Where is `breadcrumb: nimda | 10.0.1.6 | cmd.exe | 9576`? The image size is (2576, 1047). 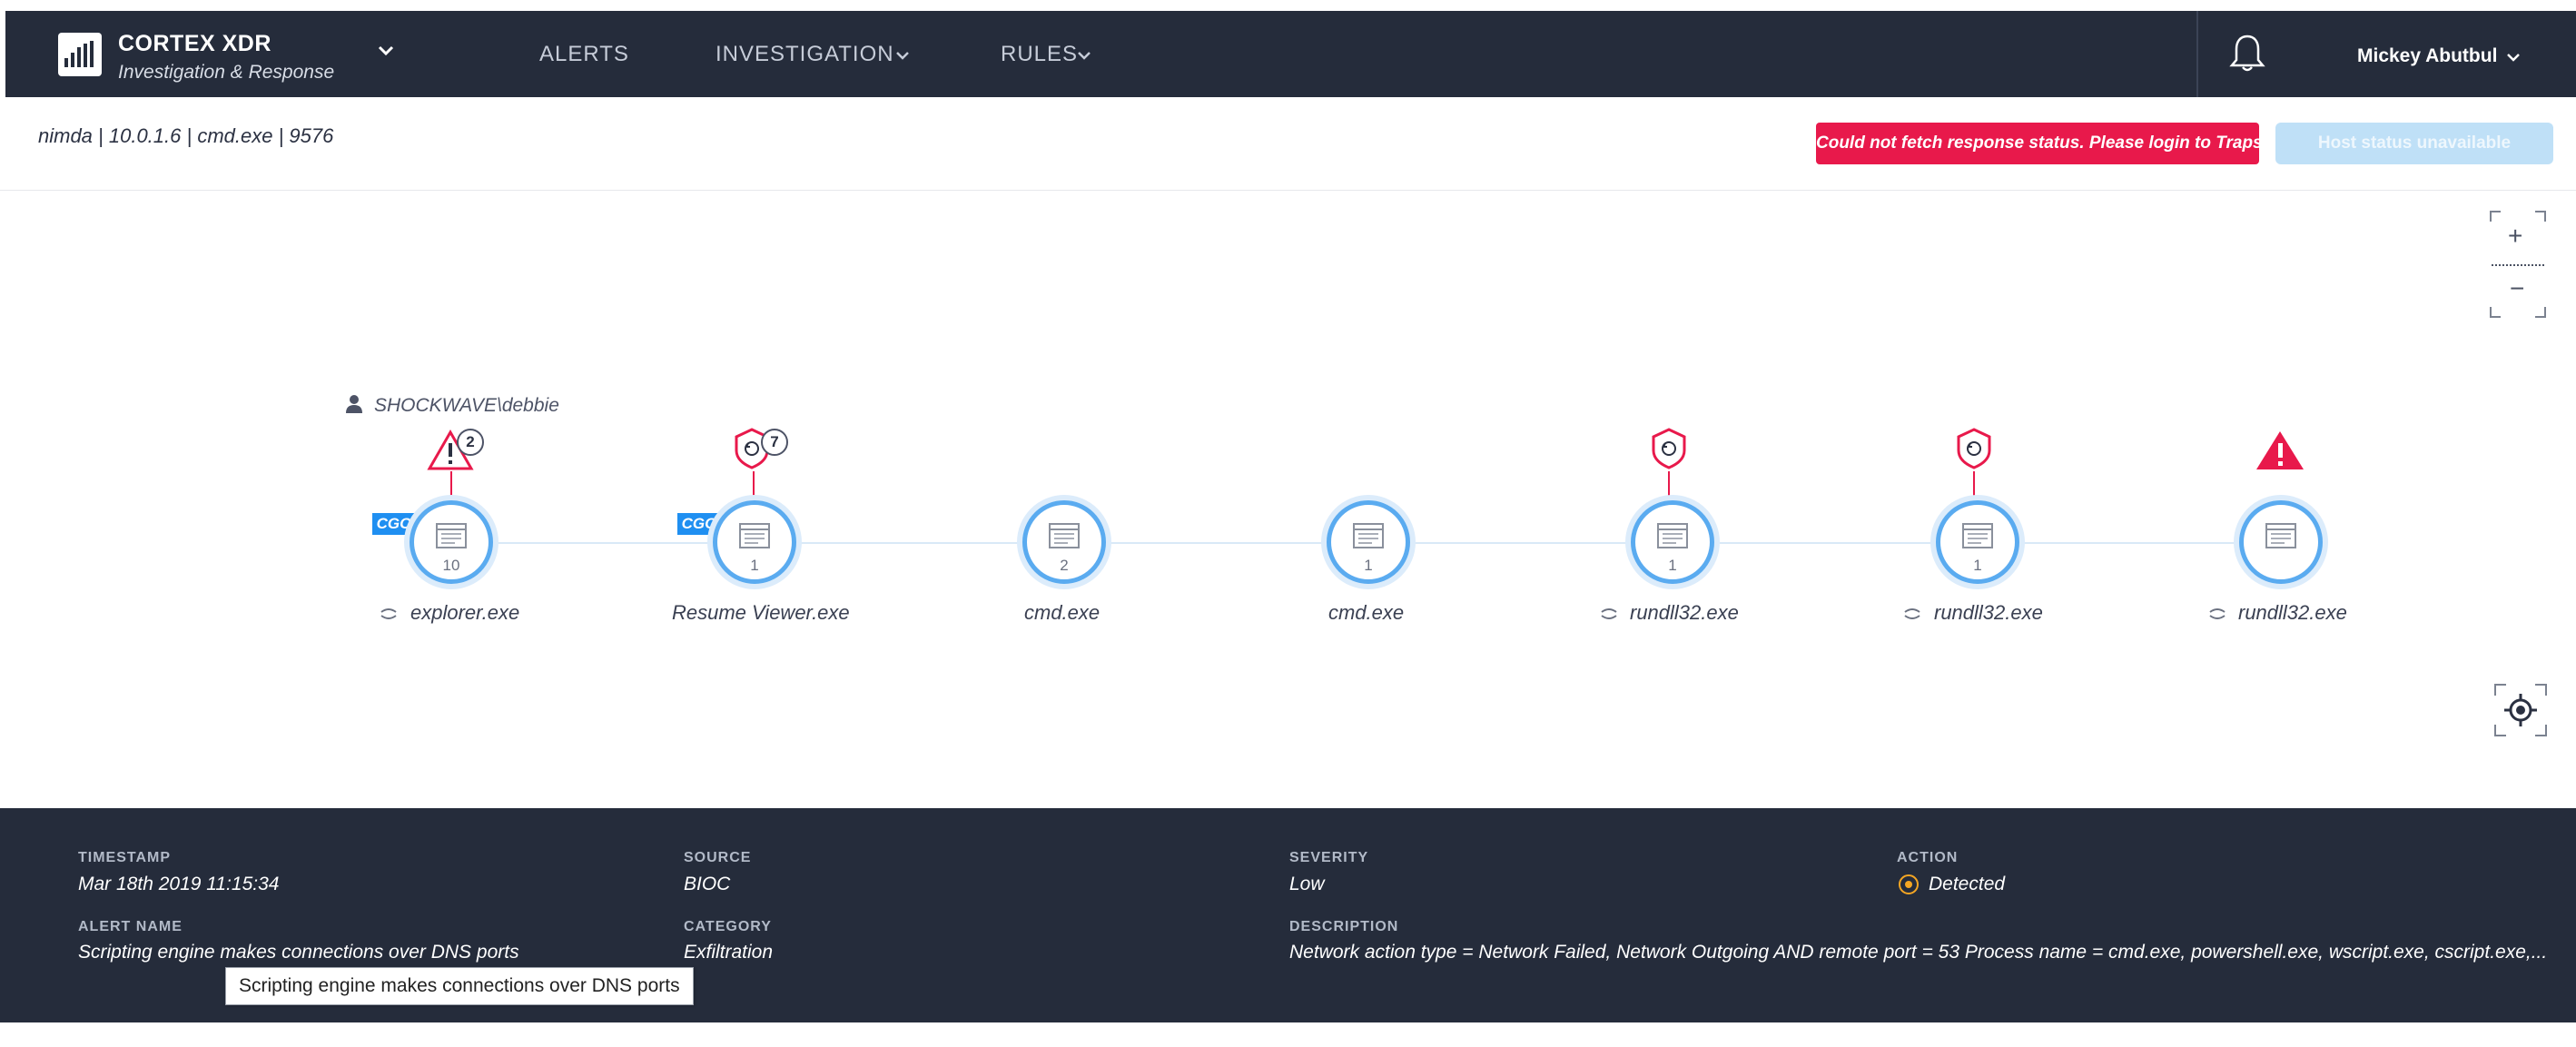
breadcrumb: nimda | 10.0.1.6 | cmd.exe | 9576 is located at coordinates (186, 135).